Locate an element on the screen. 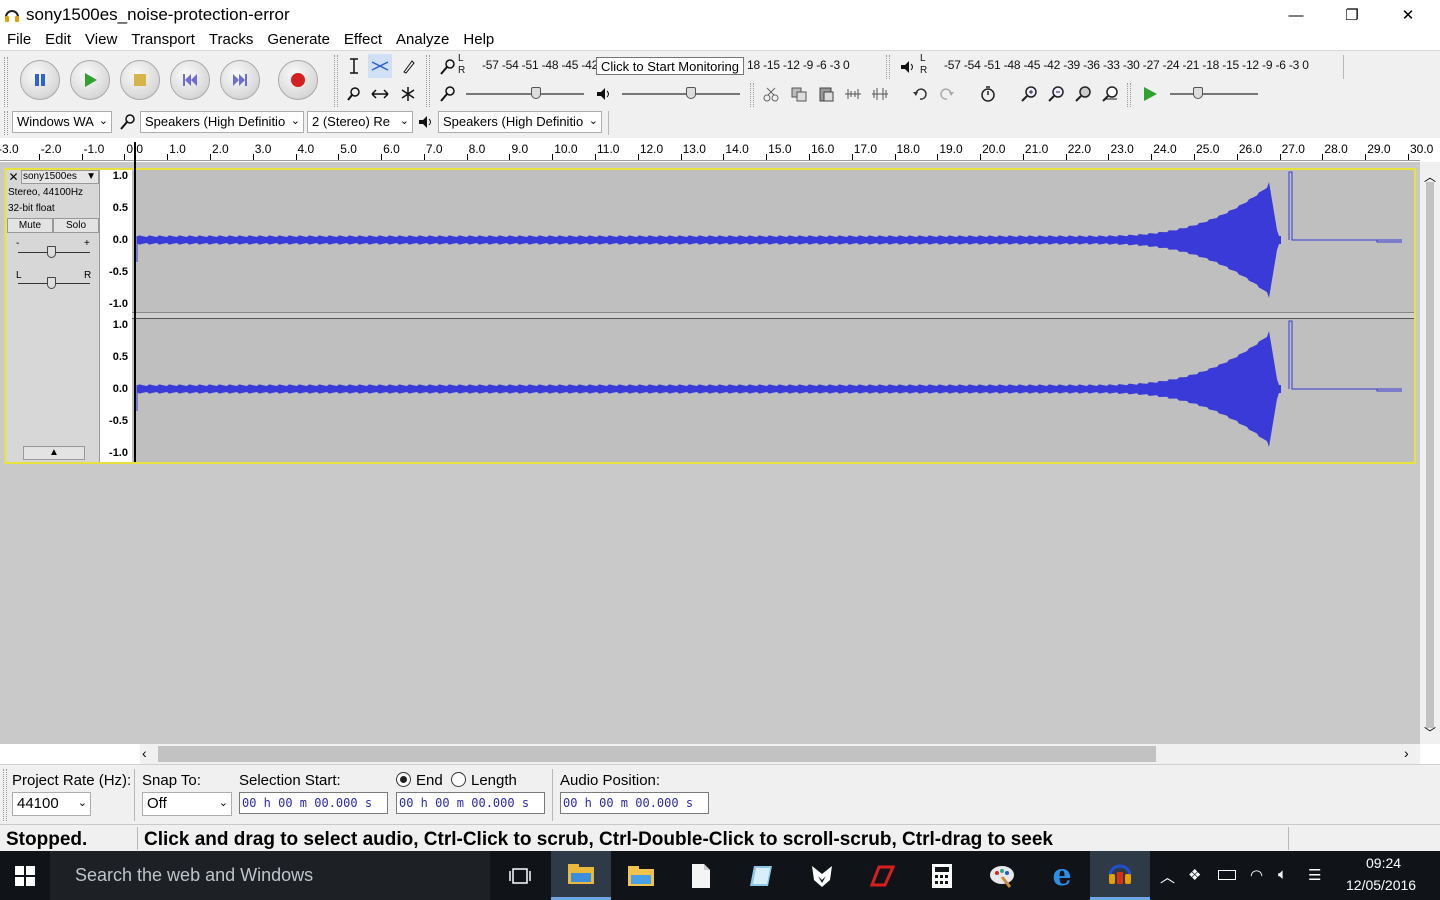 This screenshot has width=1440, height=900. edge-browser-icon: e is located at coordinates (1062, 875).